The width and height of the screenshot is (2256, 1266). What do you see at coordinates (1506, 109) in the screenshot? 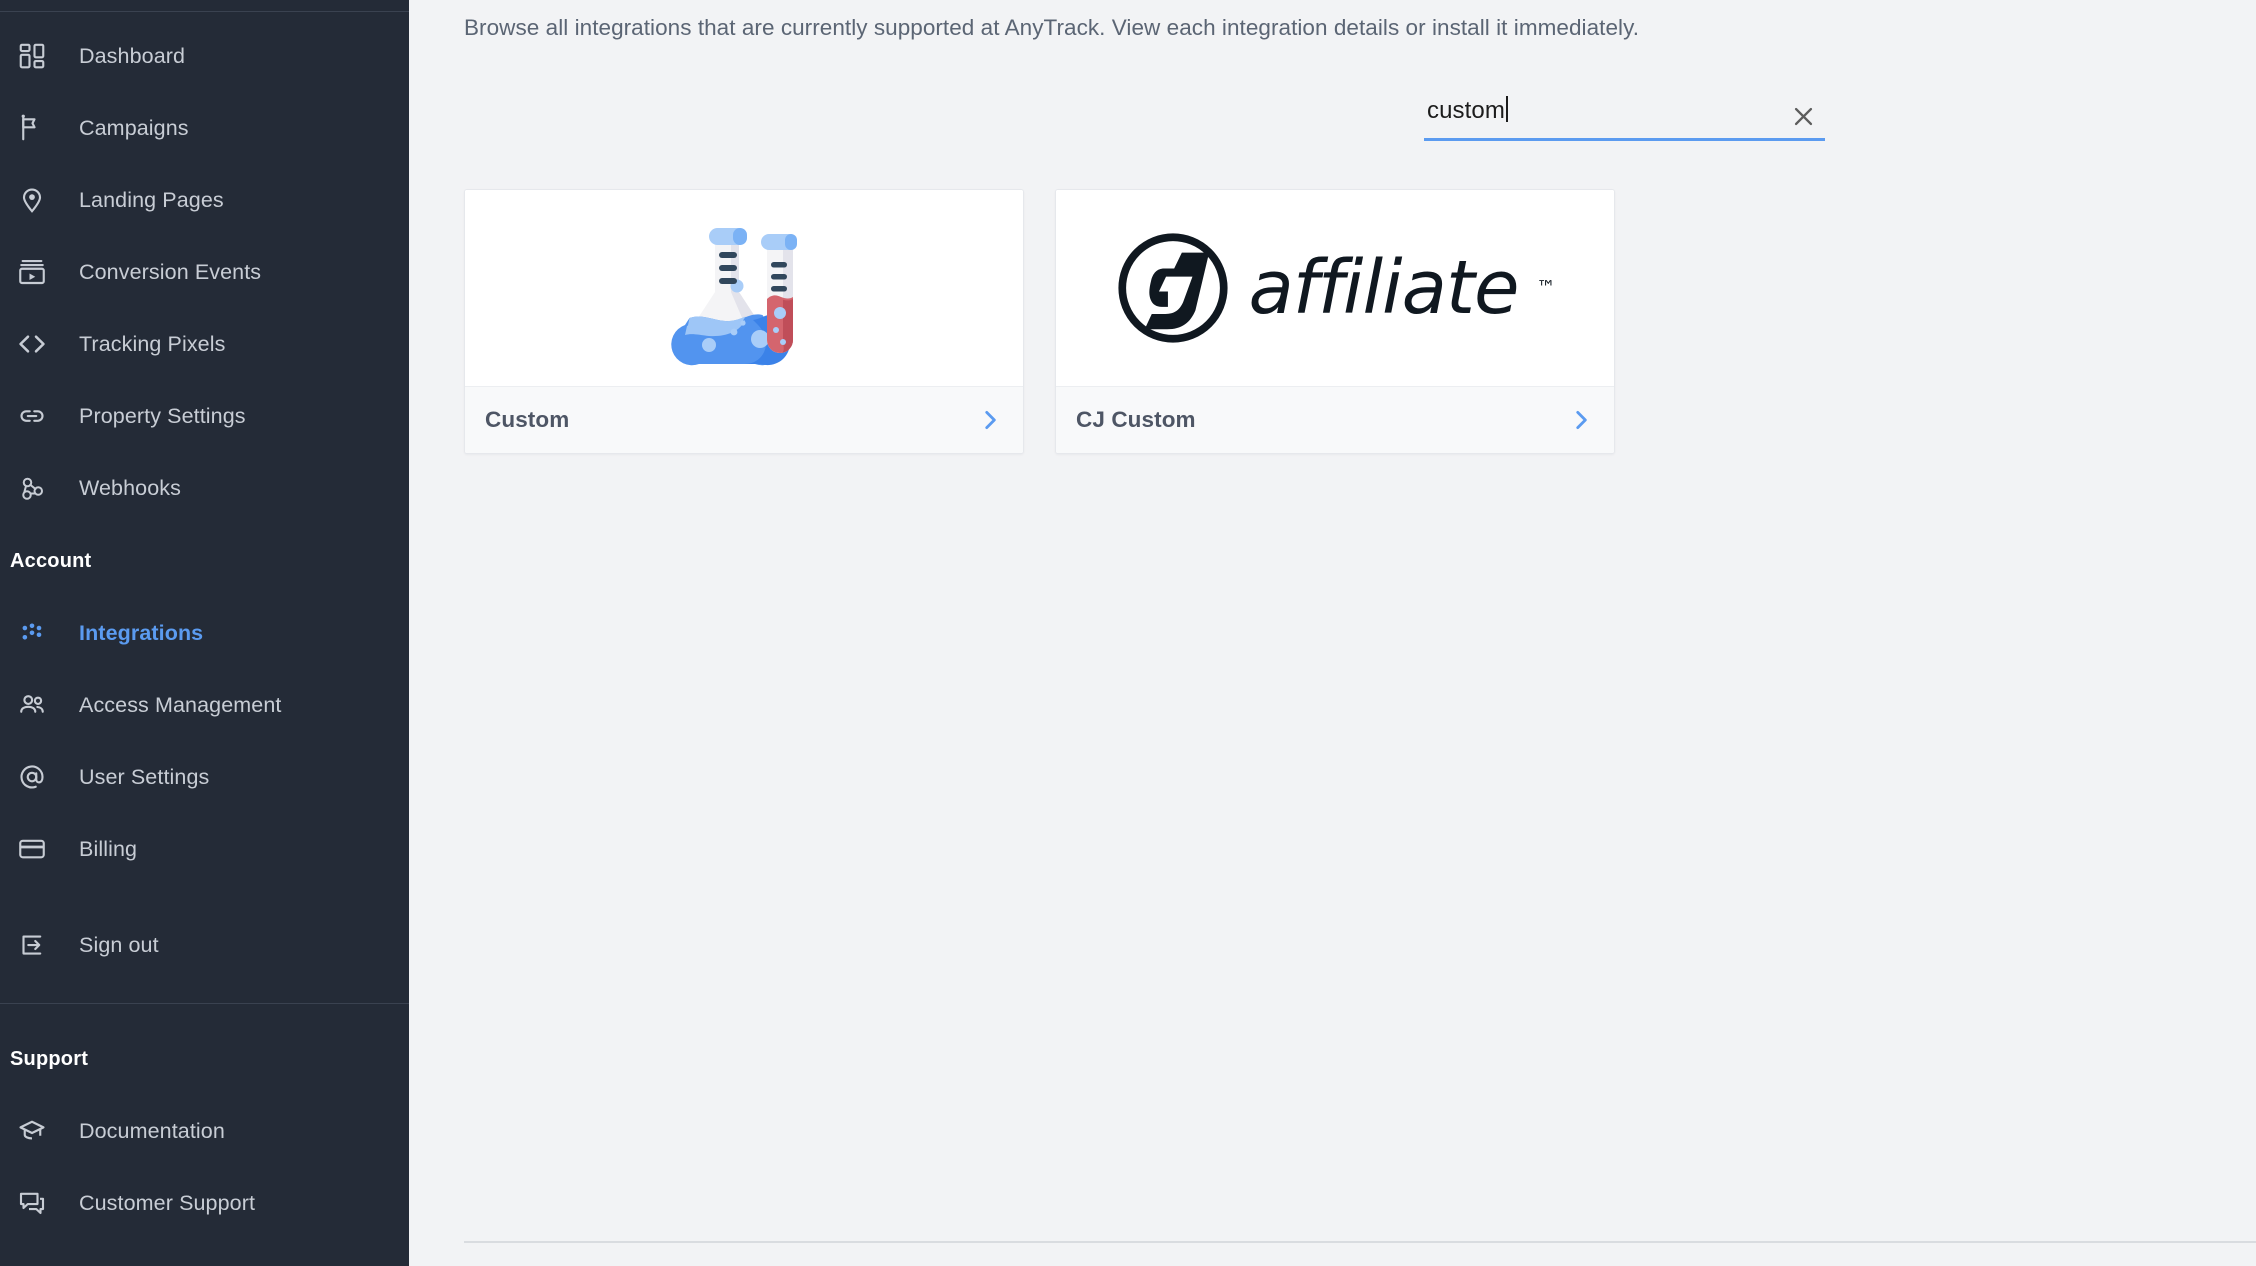
I see `text-caret` at bounding box center [1506, 109].